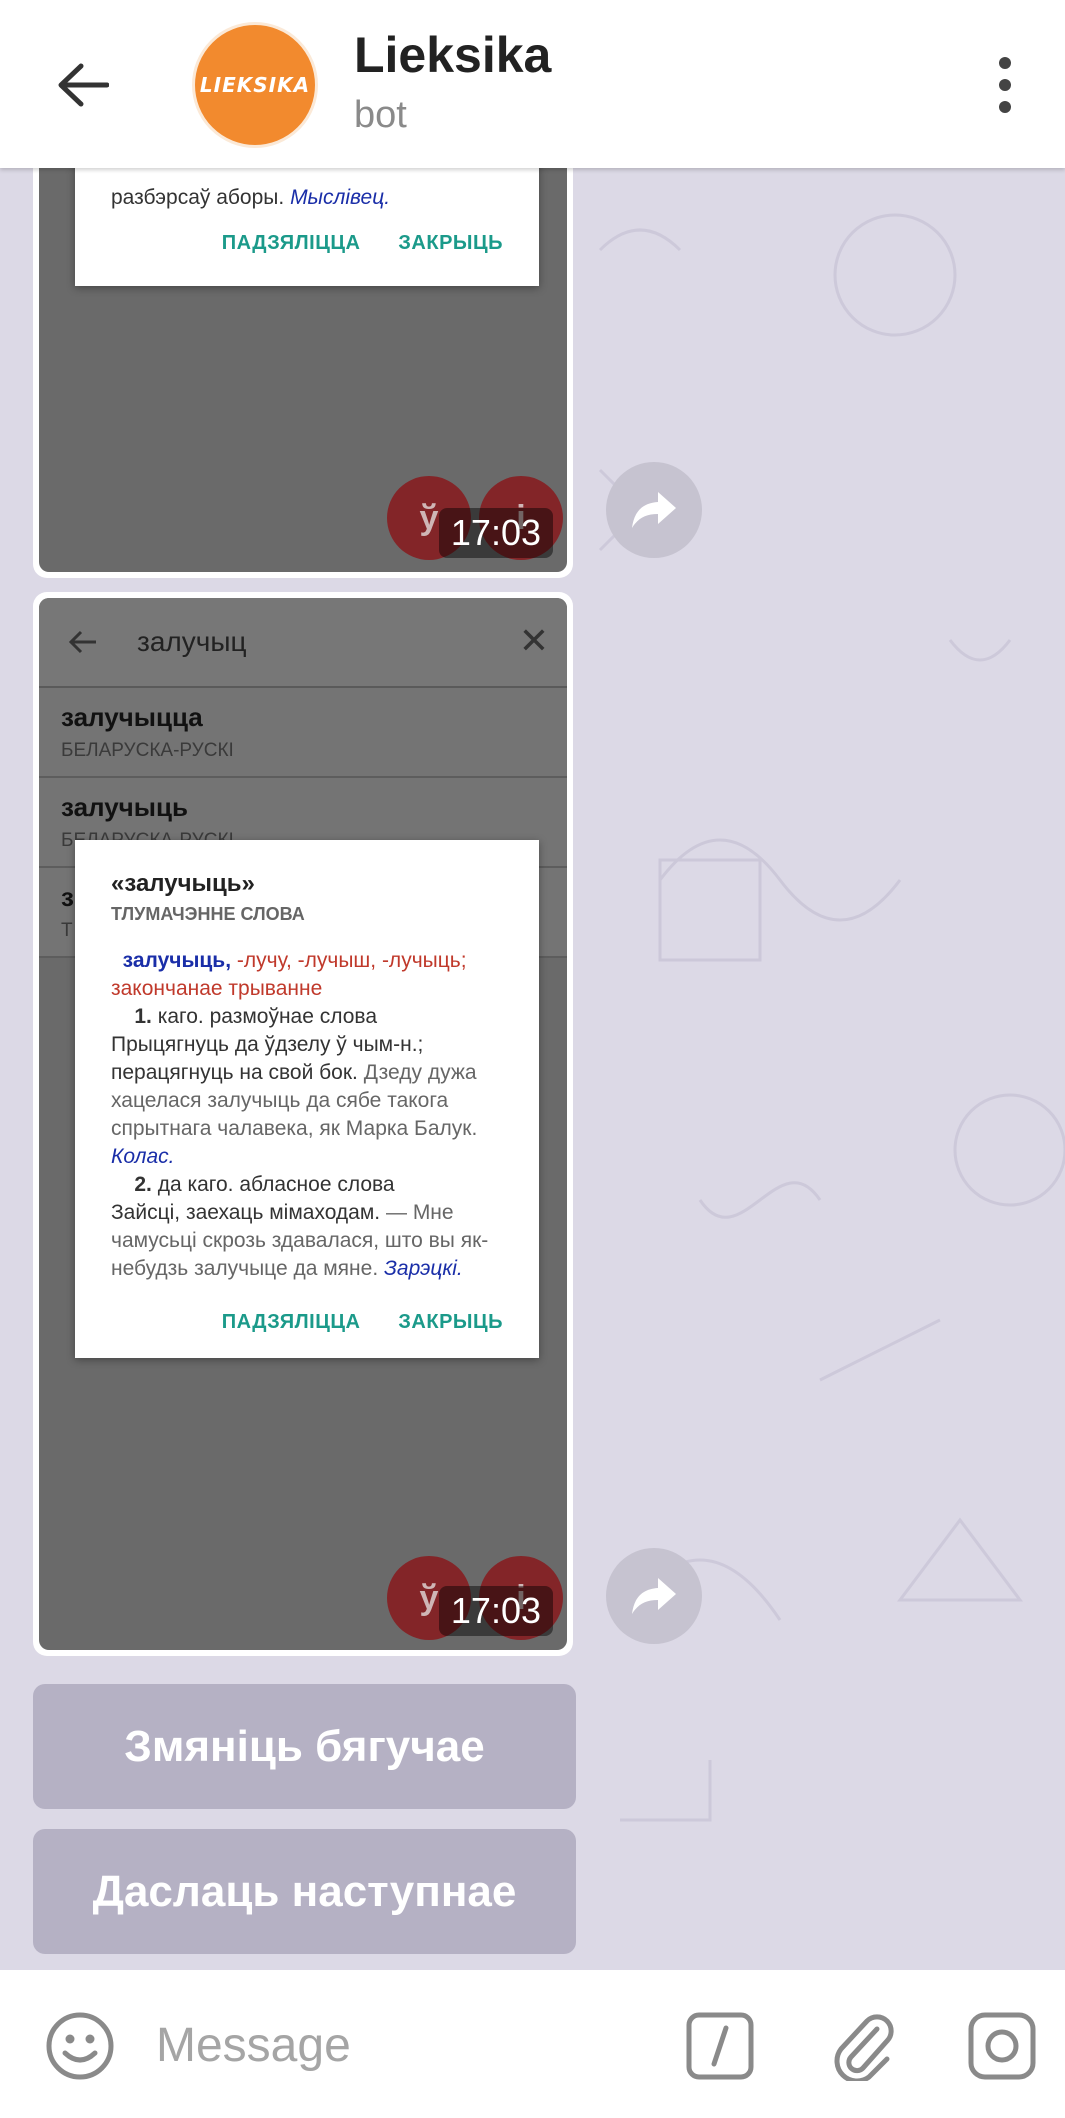 The image size is (1065, 2118). I want to click on message-input-bar: Message, so click(532, 2044).